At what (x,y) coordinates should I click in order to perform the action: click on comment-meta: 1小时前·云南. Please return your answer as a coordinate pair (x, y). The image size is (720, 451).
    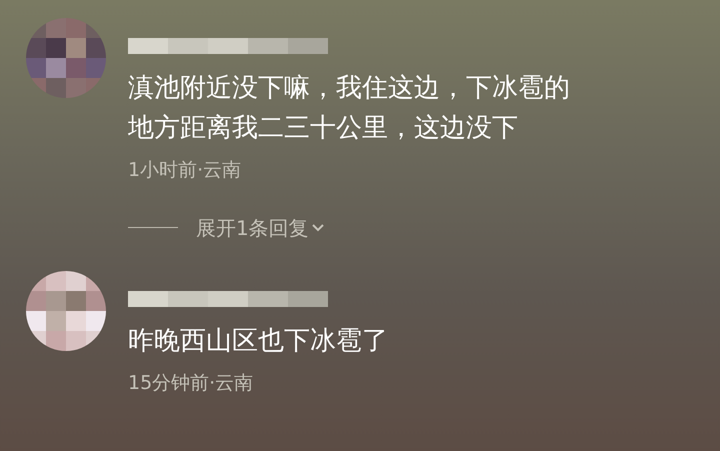
    Looking at the image, I should click on (185, 170).